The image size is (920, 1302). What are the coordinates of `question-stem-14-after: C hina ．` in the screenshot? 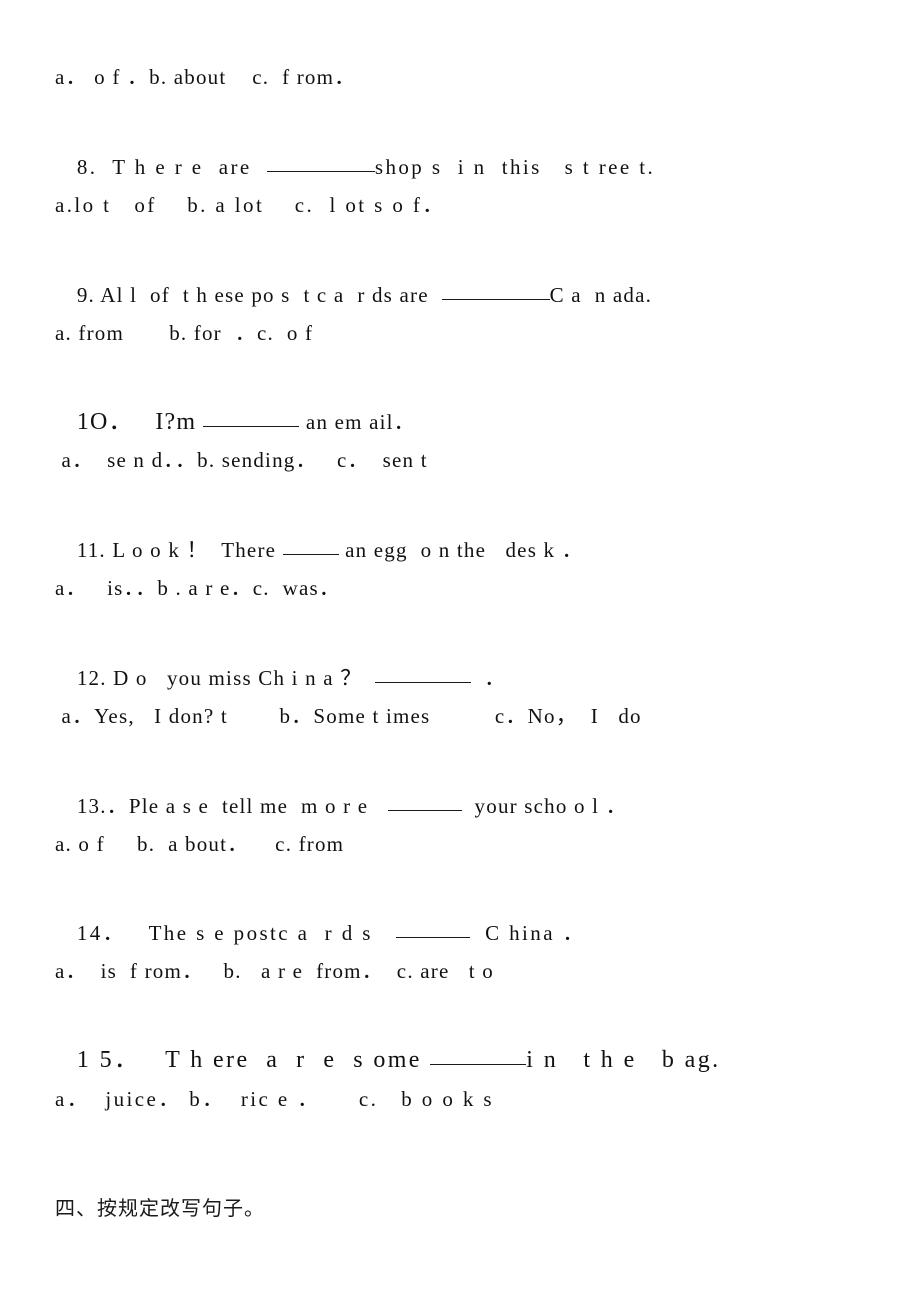 It's located at (527, 933).